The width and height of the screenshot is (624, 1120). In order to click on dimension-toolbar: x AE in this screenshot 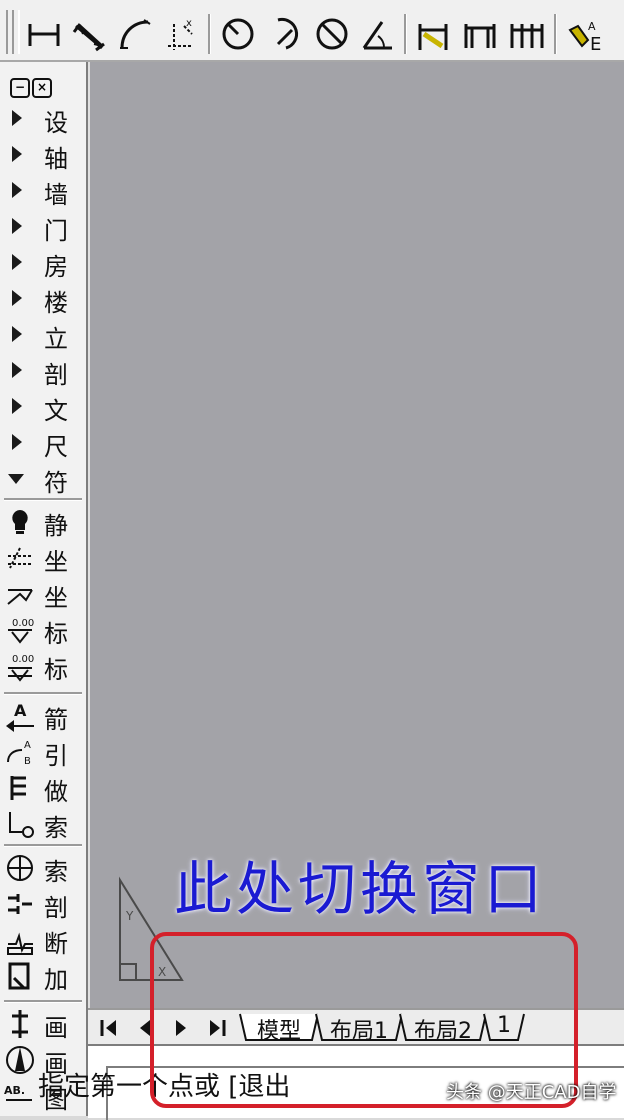, I will do `click(312, 31)`.